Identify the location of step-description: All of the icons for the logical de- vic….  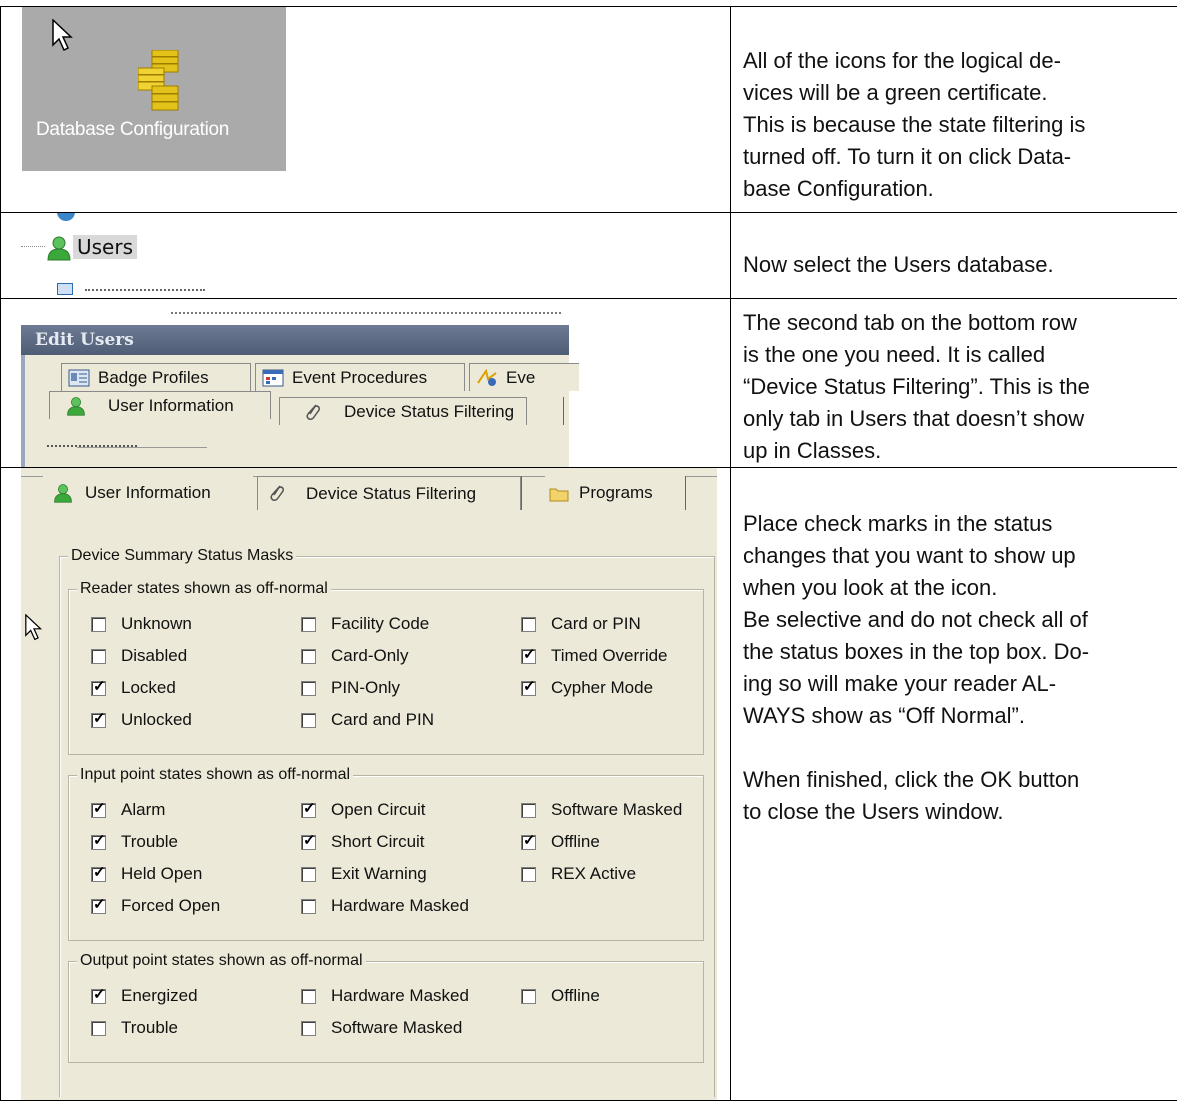
(954, 106).